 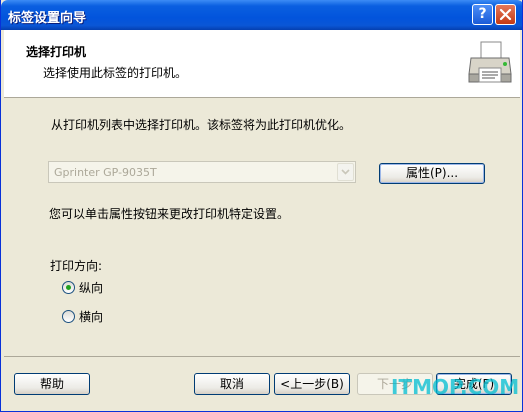 I want to click on page-subtitle: 选择使用此标签的打印机。, so click(x=115, y=73).